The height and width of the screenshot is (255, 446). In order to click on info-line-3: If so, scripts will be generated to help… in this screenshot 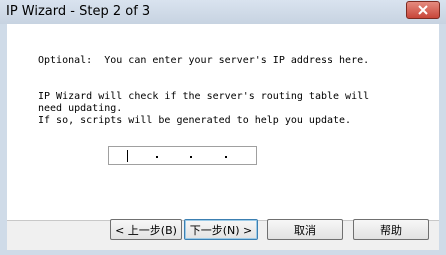, I will do `click(195, 120)`.